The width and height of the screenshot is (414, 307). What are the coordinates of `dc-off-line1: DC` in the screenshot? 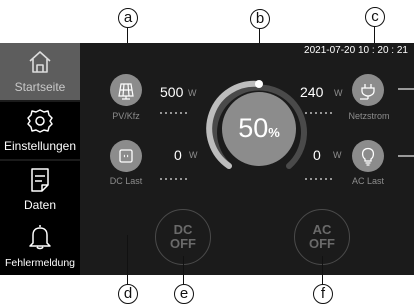 It's located at (183, 229).